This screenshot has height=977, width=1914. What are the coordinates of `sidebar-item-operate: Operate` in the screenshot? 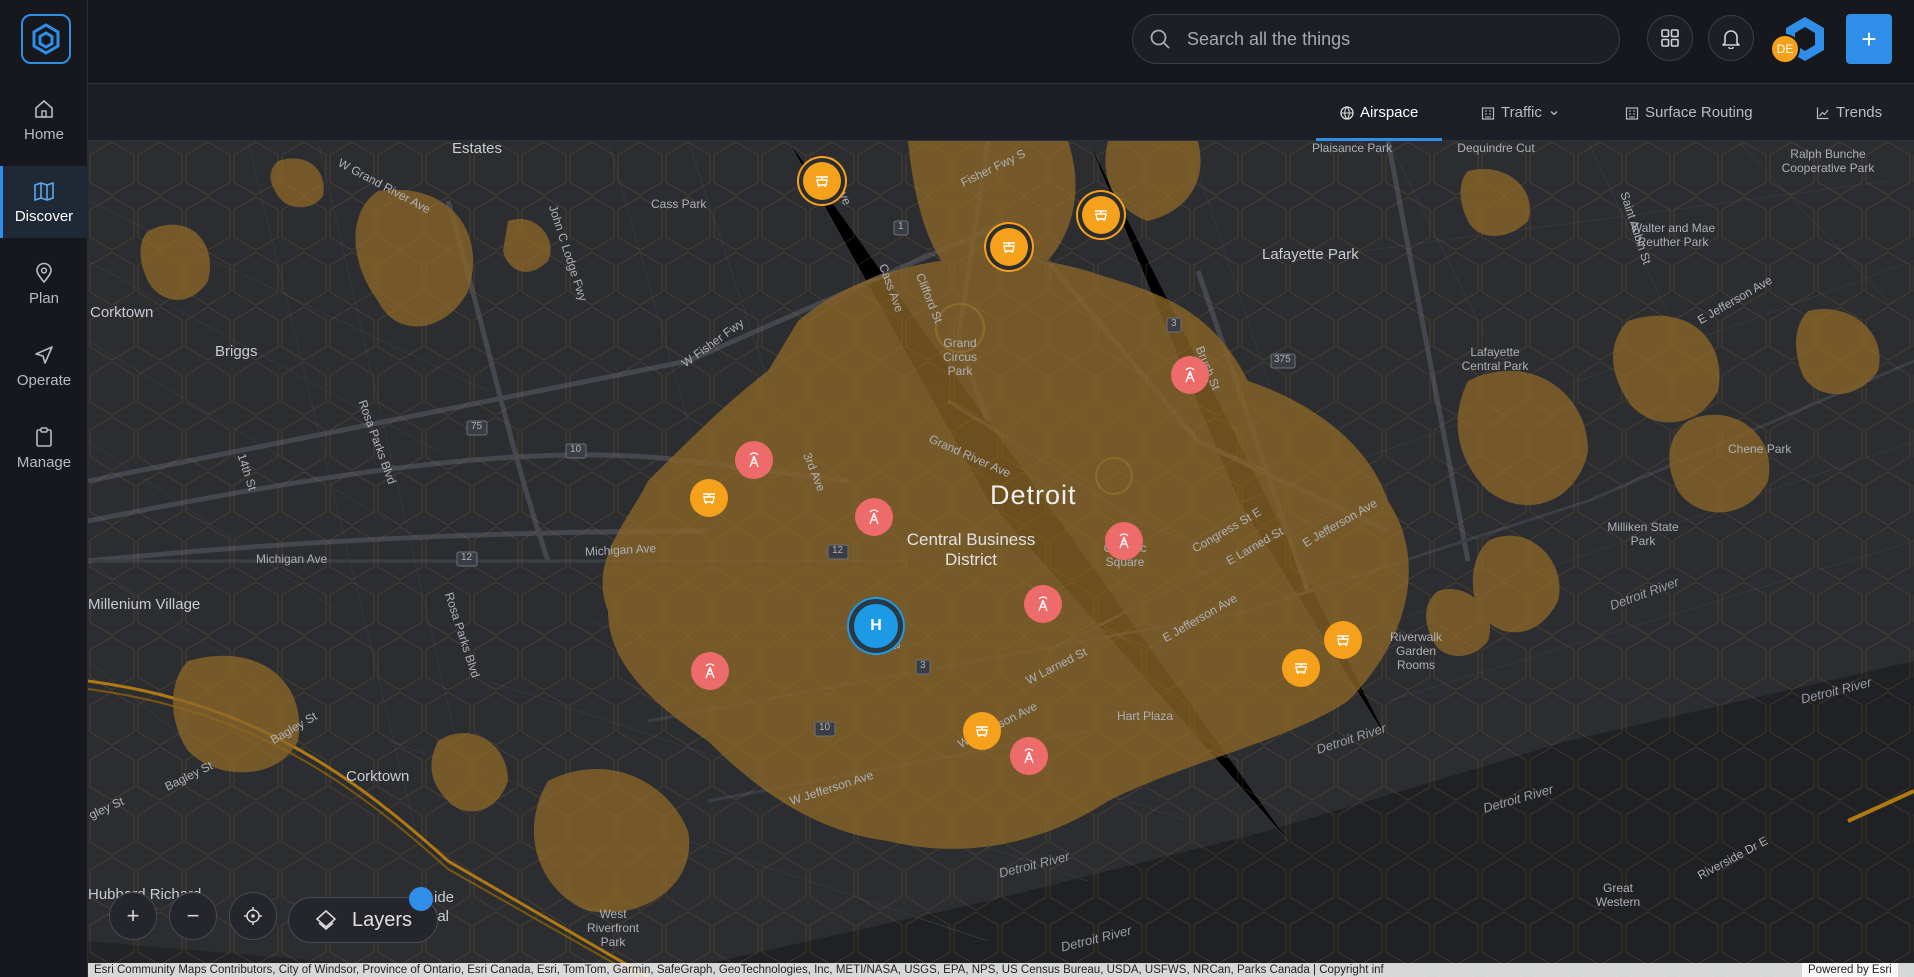 It's located at (44, 366).